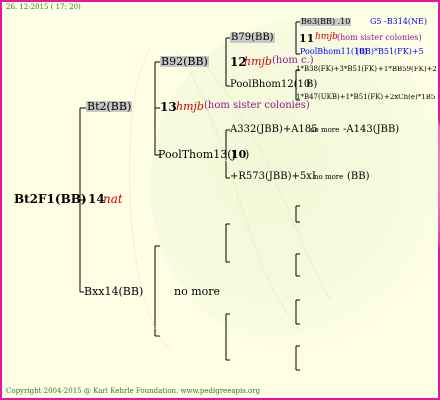  Describe the element at coordinates (371, 129) in the screenshot. I see `thom-father-rest: -A143(JBB)` at that location.